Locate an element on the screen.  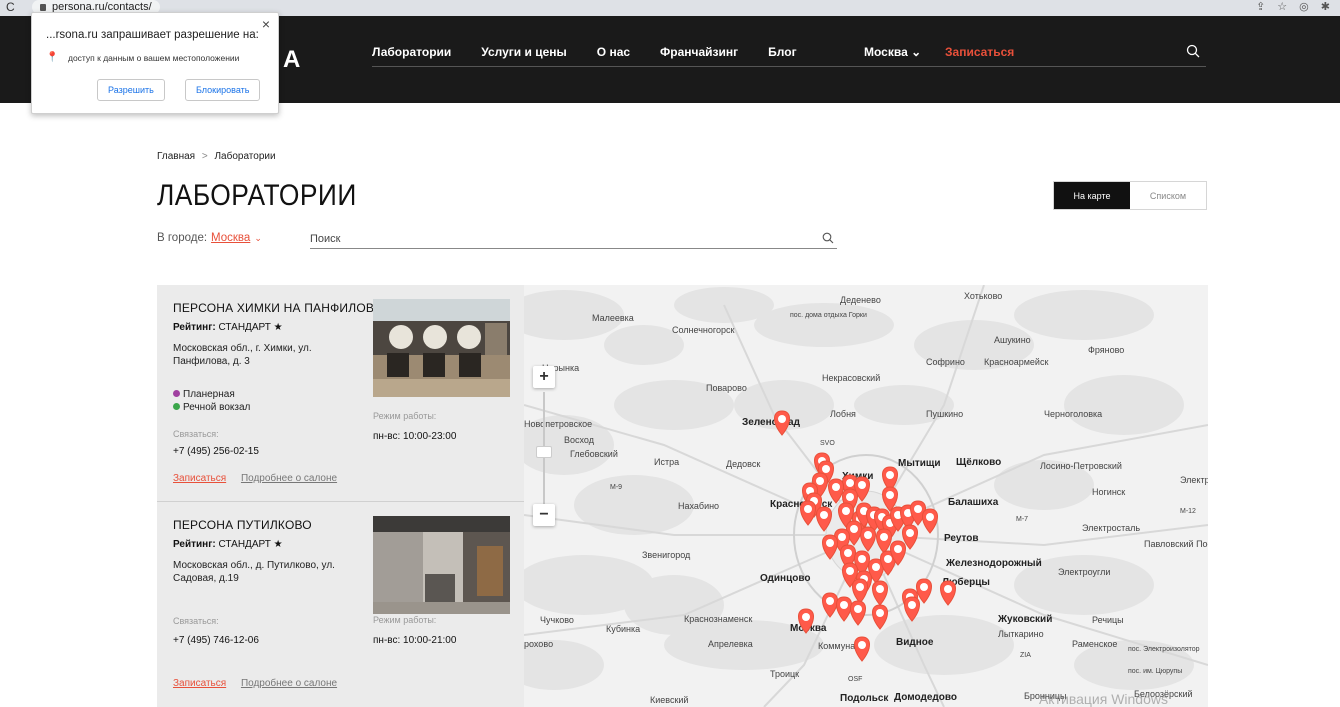
reload-icon: C is located at coordinates (10, 7).